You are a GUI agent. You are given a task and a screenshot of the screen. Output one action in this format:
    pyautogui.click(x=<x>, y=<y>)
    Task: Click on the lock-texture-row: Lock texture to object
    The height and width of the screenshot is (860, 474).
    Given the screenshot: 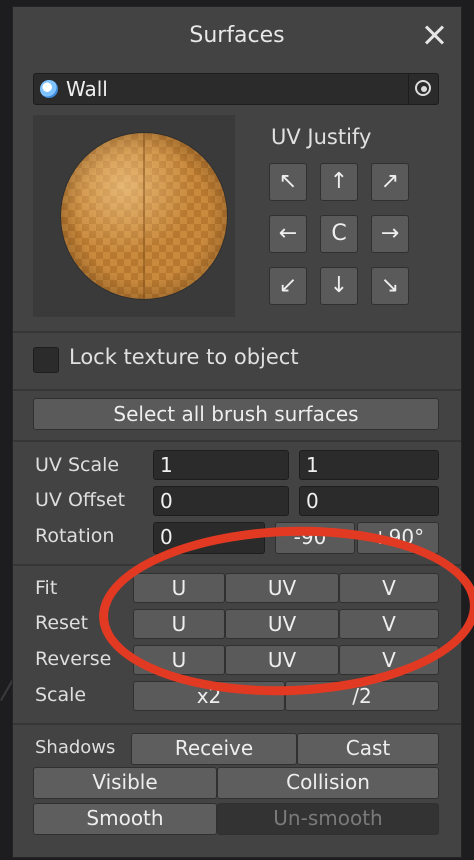 What is the action you would take?
    pyautogui.click(x=237, y=363)
    